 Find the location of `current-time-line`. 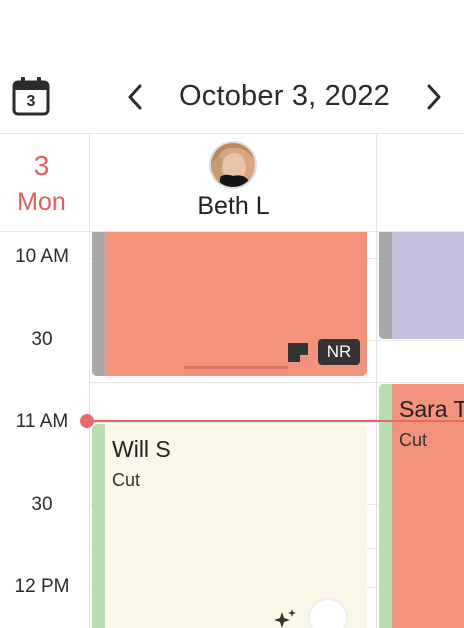

current-time-line is located at coordinates (276, 421).